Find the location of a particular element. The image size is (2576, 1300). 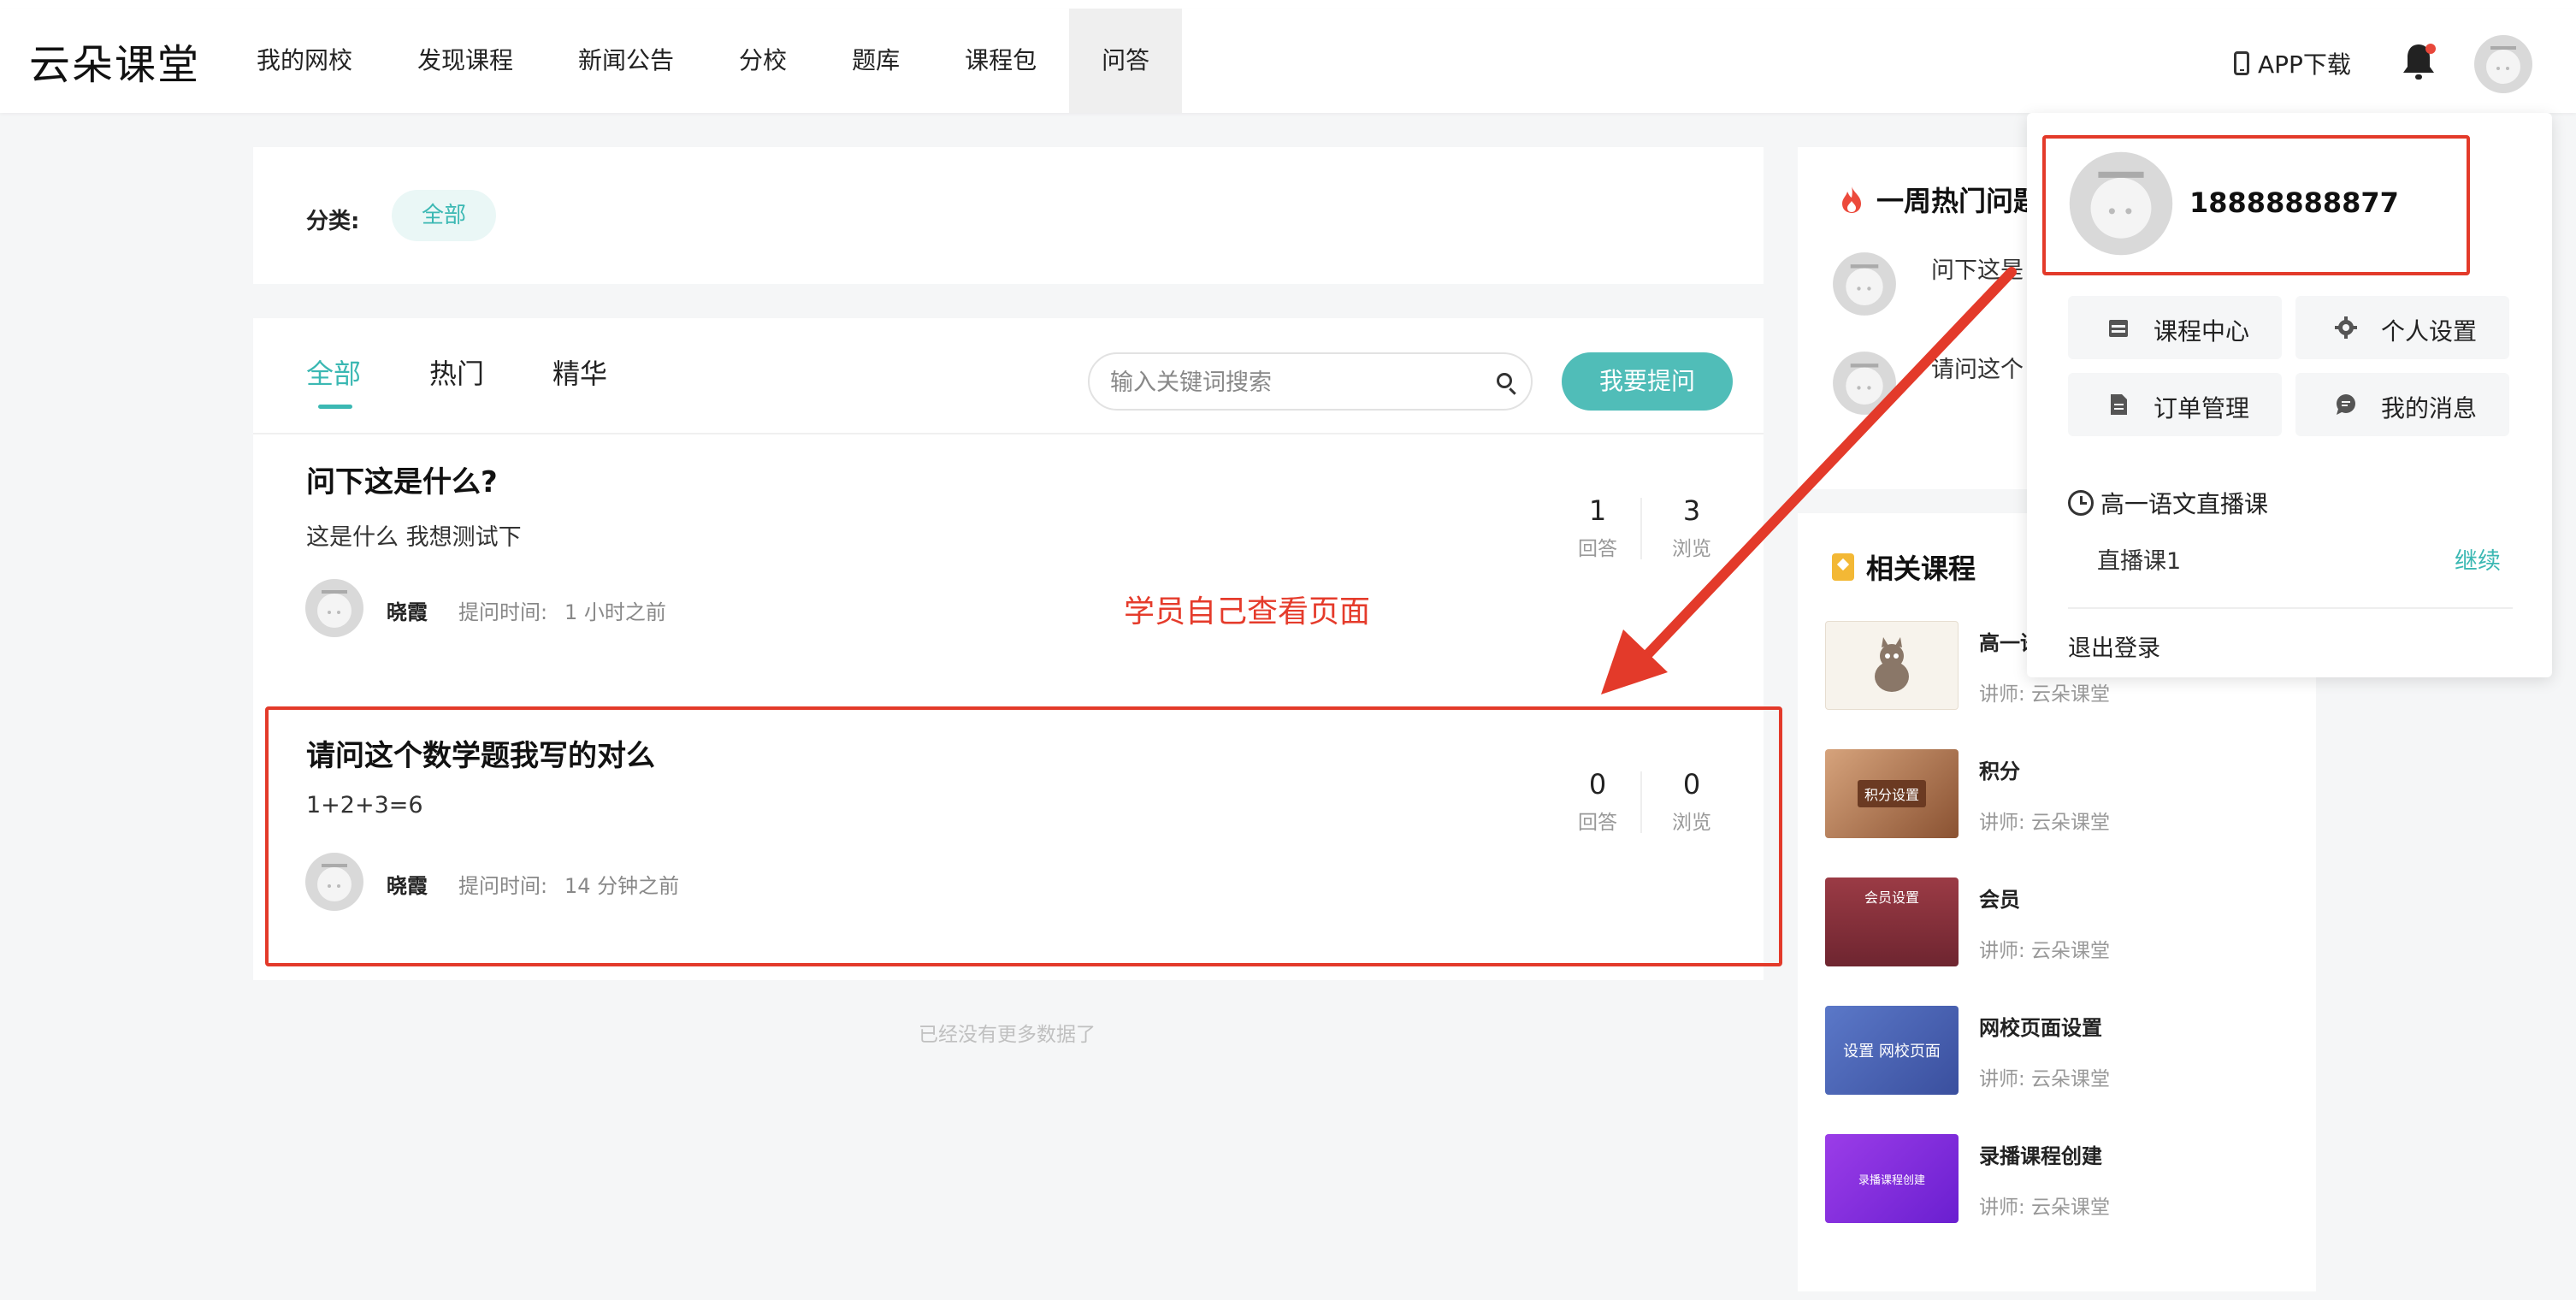

hot-question-text: 问下这是 is located at coordinates (1977, 268).